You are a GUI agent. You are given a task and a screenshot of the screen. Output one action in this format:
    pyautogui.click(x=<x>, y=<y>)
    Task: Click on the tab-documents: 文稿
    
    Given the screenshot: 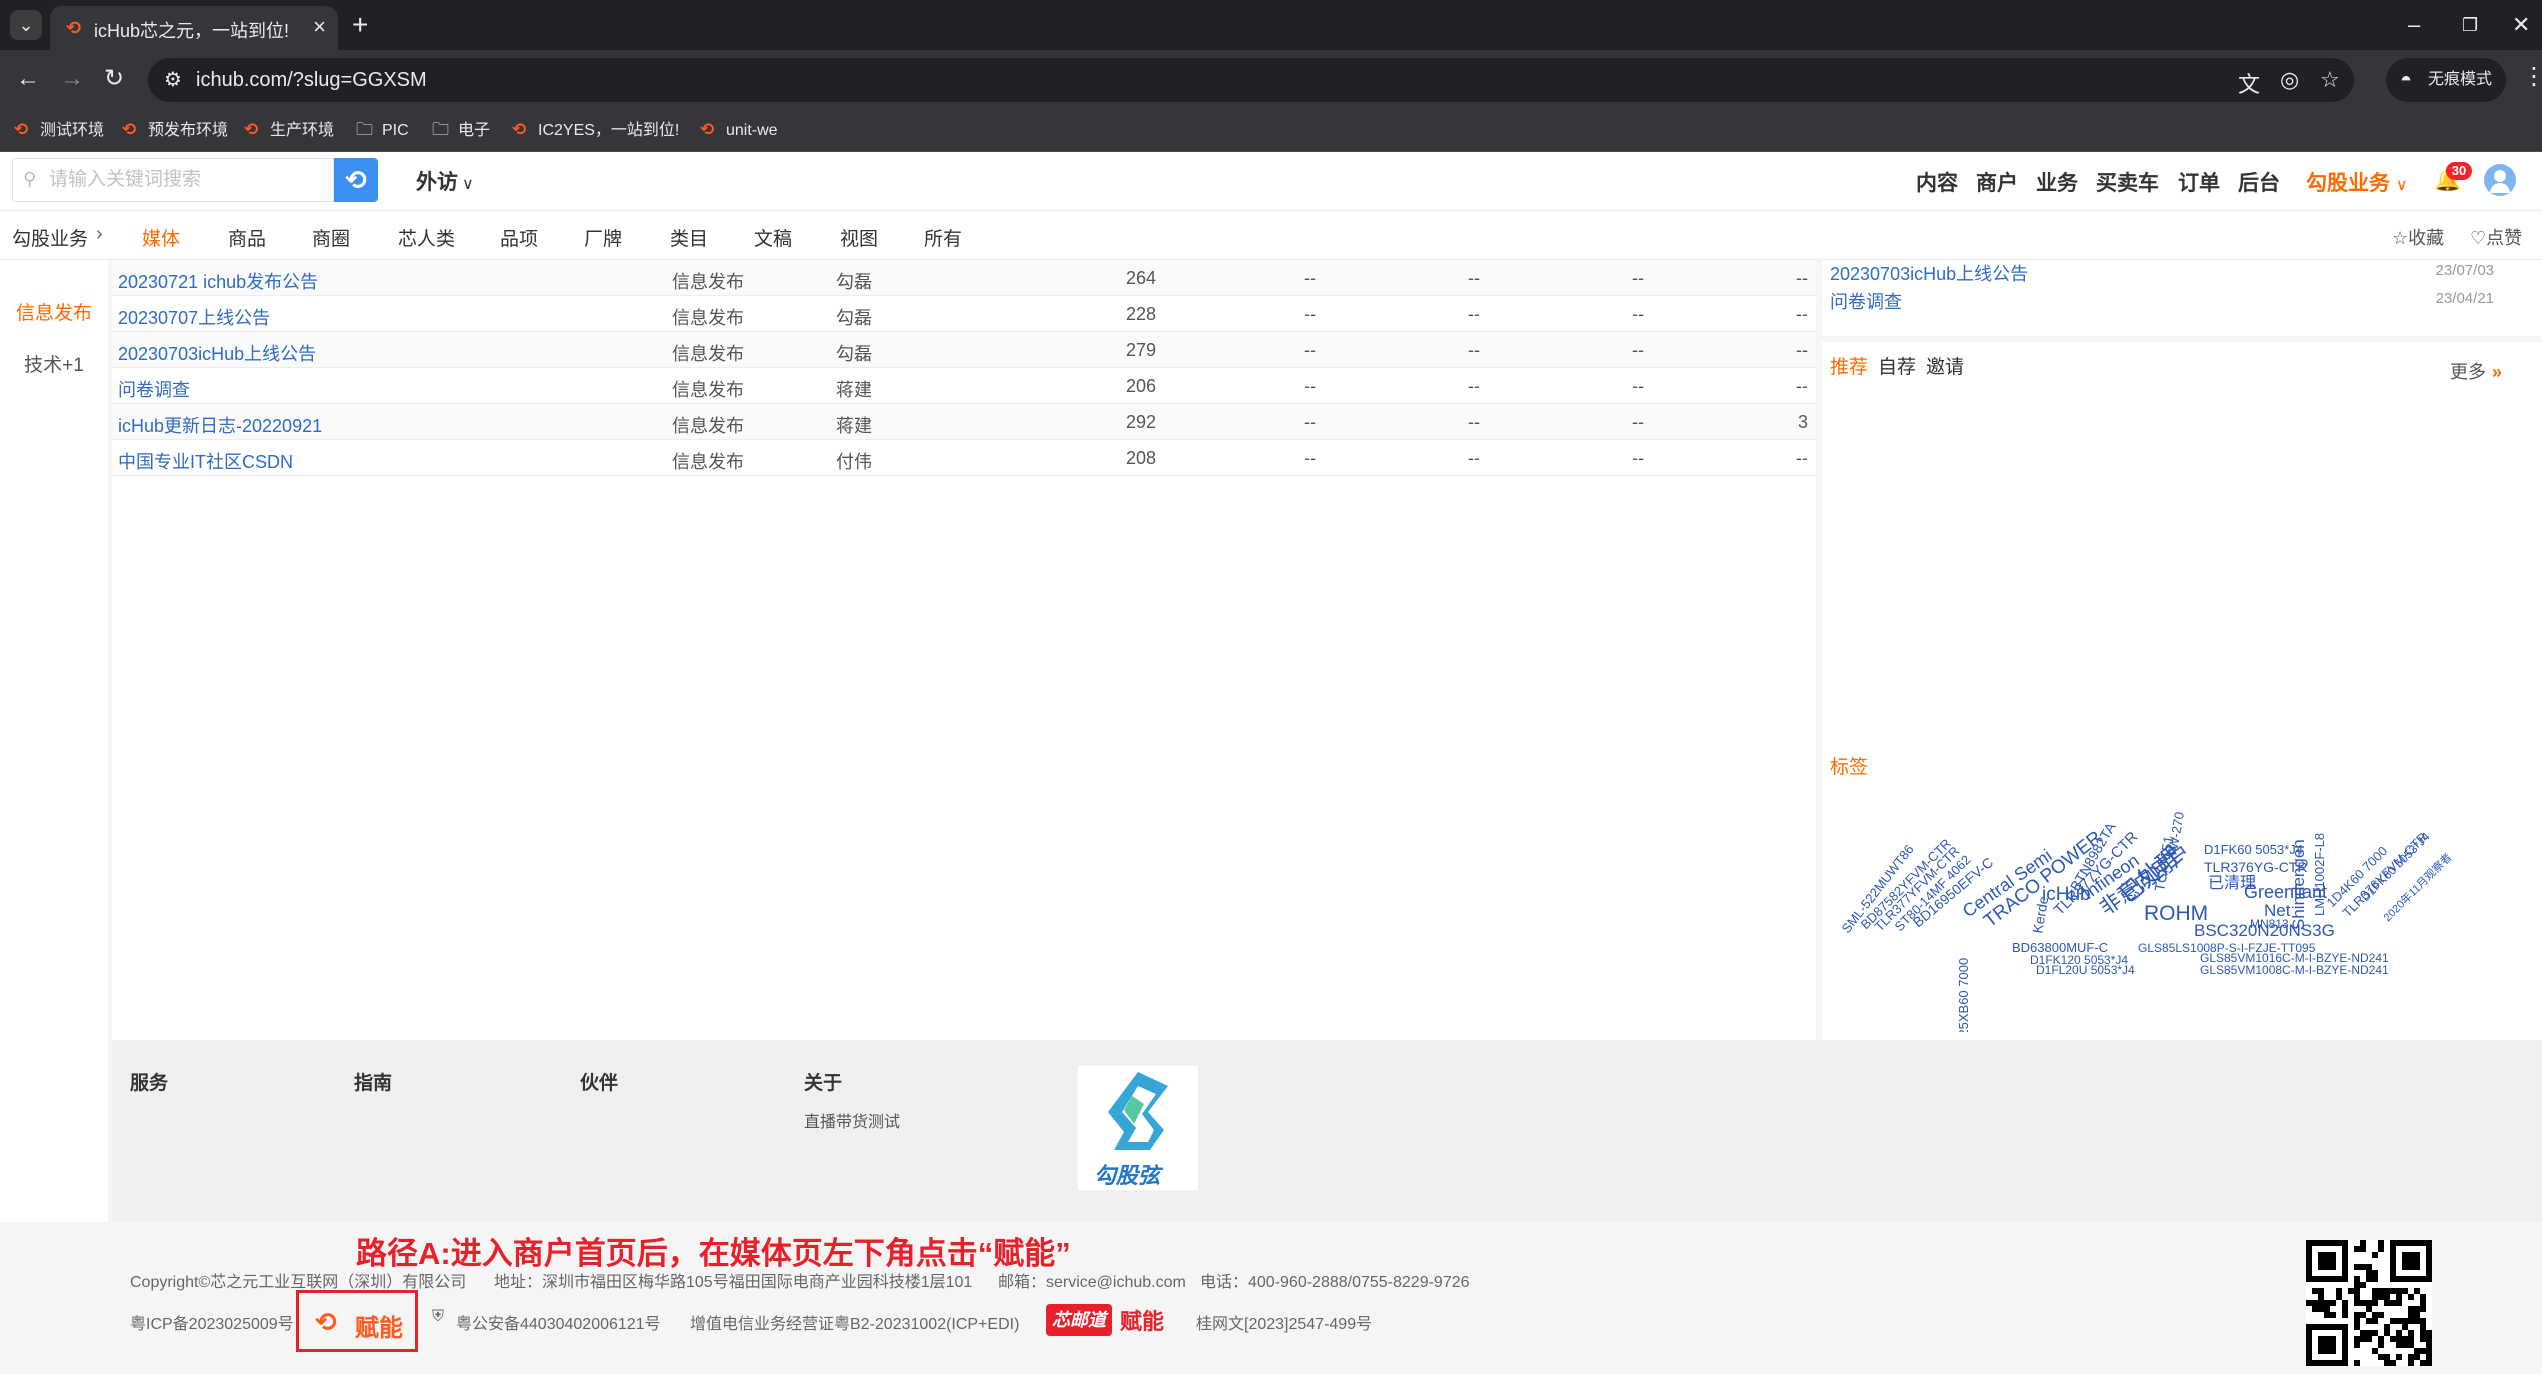 What is the action you would take?
    pyautogui.click(x=773, y=237)
    